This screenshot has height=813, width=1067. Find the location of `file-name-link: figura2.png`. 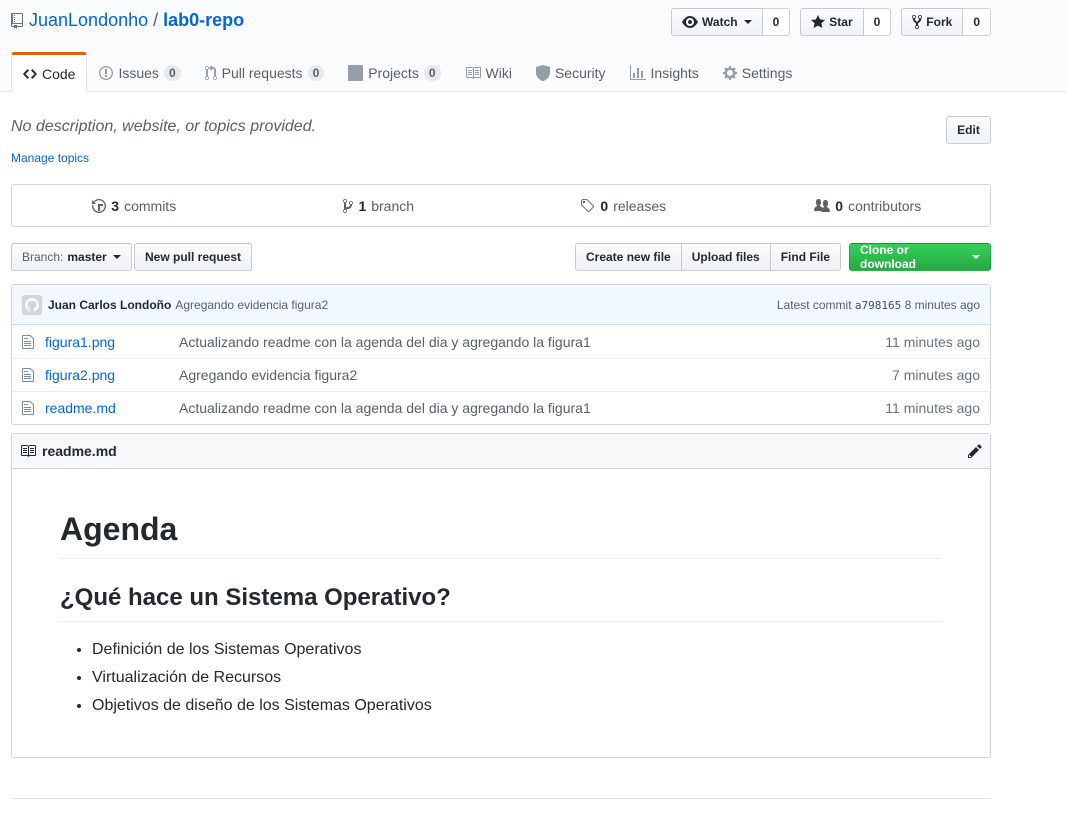

file-name-link: figura2.png is located at coordinates (112, 375).